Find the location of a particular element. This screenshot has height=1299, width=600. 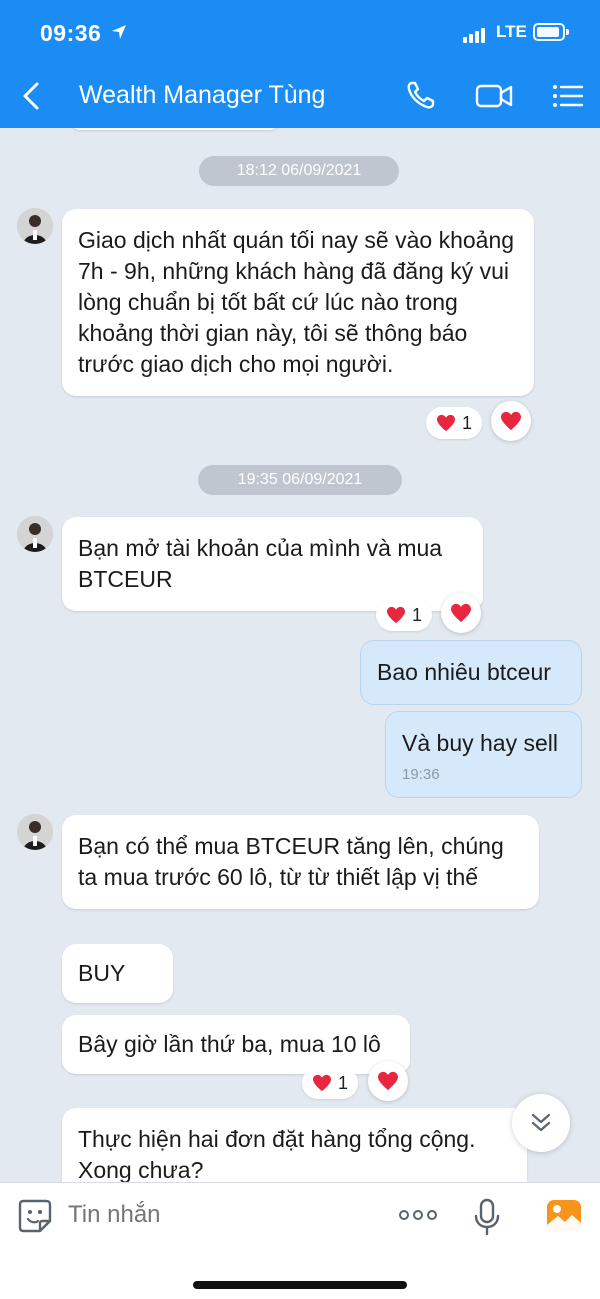

network-label: LTE is located at coordinates (511, 31).